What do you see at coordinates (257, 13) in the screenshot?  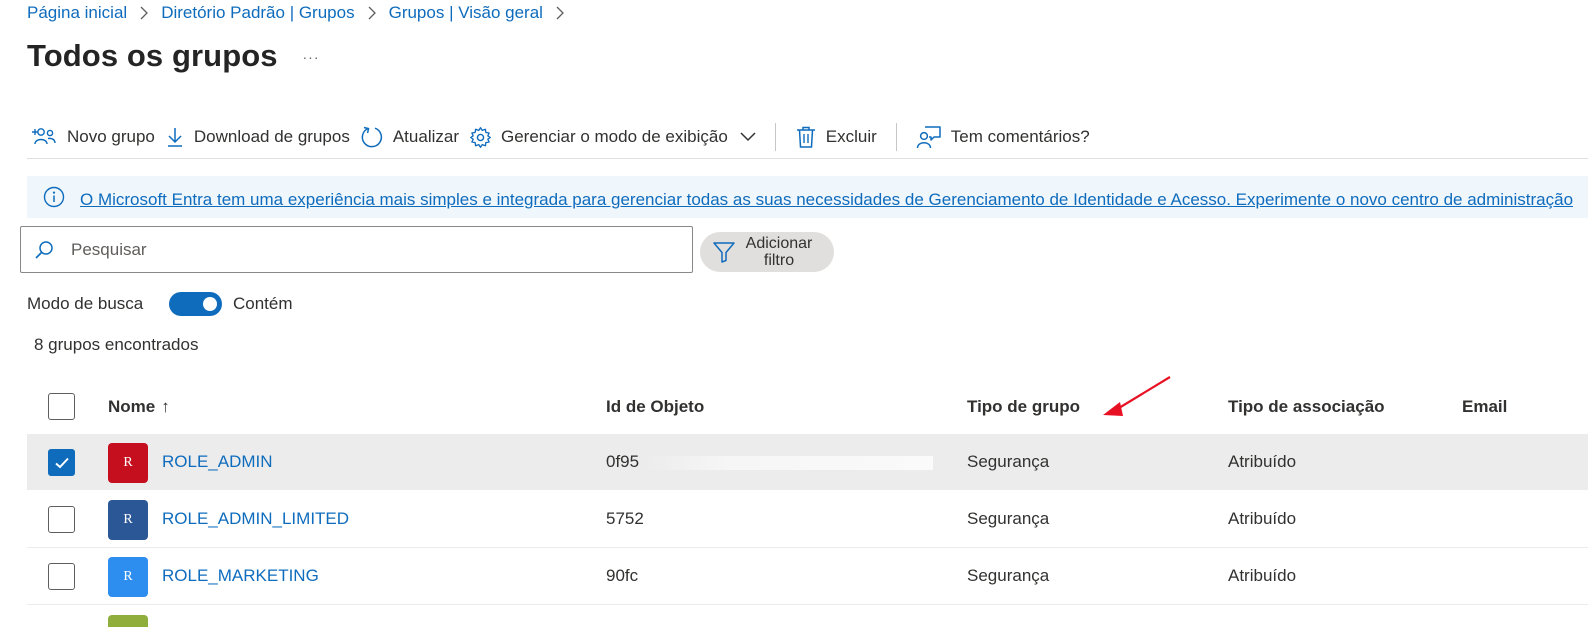 I see `breadcrumb-directory: Diretório Padrão | Grupos` at bounding box center [257, 13].